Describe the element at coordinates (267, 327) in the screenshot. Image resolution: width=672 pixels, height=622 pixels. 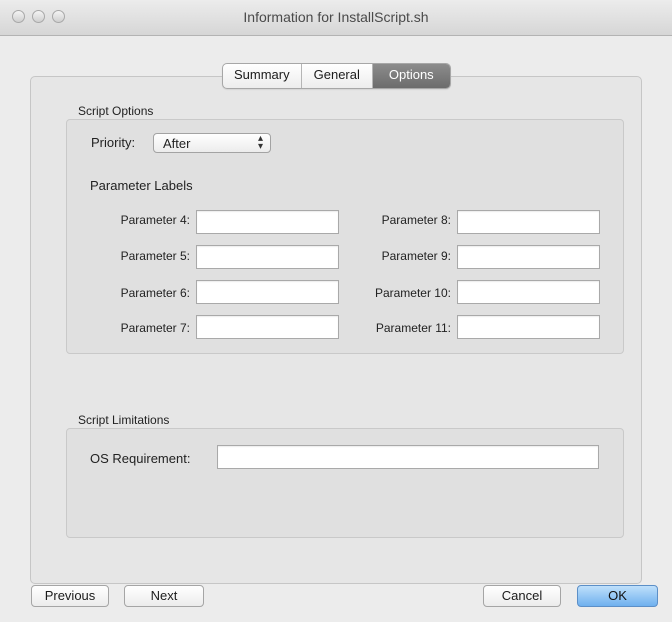
I see `parameter-7-field` at that location.